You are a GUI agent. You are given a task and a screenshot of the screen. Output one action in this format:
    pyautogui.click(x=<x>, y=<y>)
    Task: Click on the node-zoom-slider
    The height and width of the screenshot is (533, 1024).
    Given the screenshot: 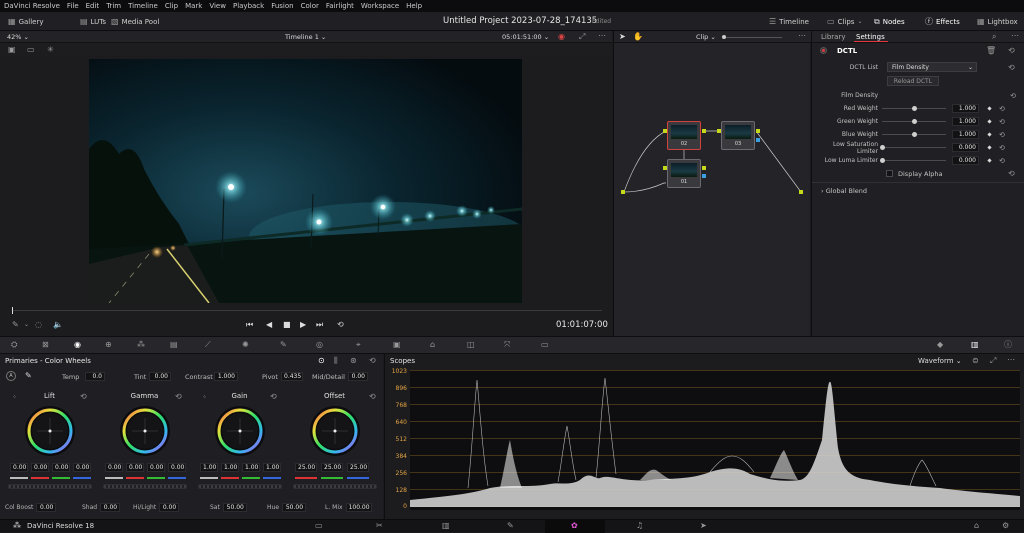 What is the action you would take?
    pyautogui.click(x=752, y=37)
    